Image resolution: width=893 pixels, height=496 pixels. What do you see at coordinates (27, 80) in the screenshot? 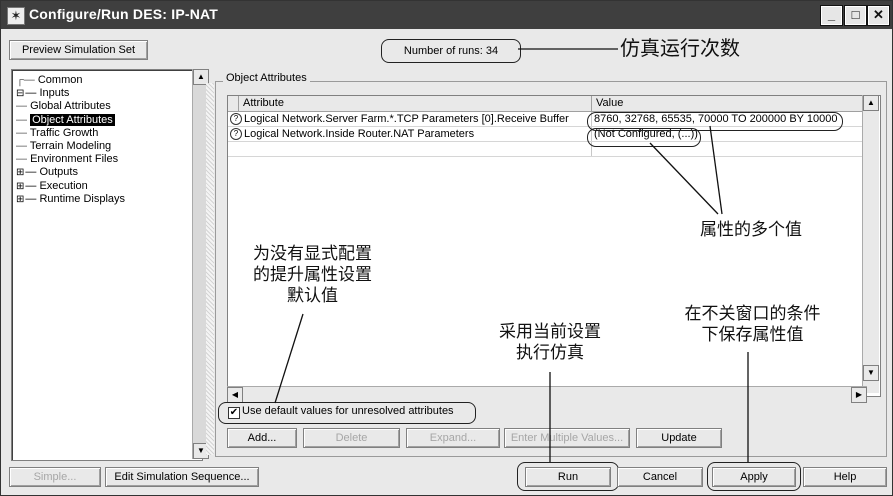
I see `tree-connector: ┌—` at bounding box center [27, 80].